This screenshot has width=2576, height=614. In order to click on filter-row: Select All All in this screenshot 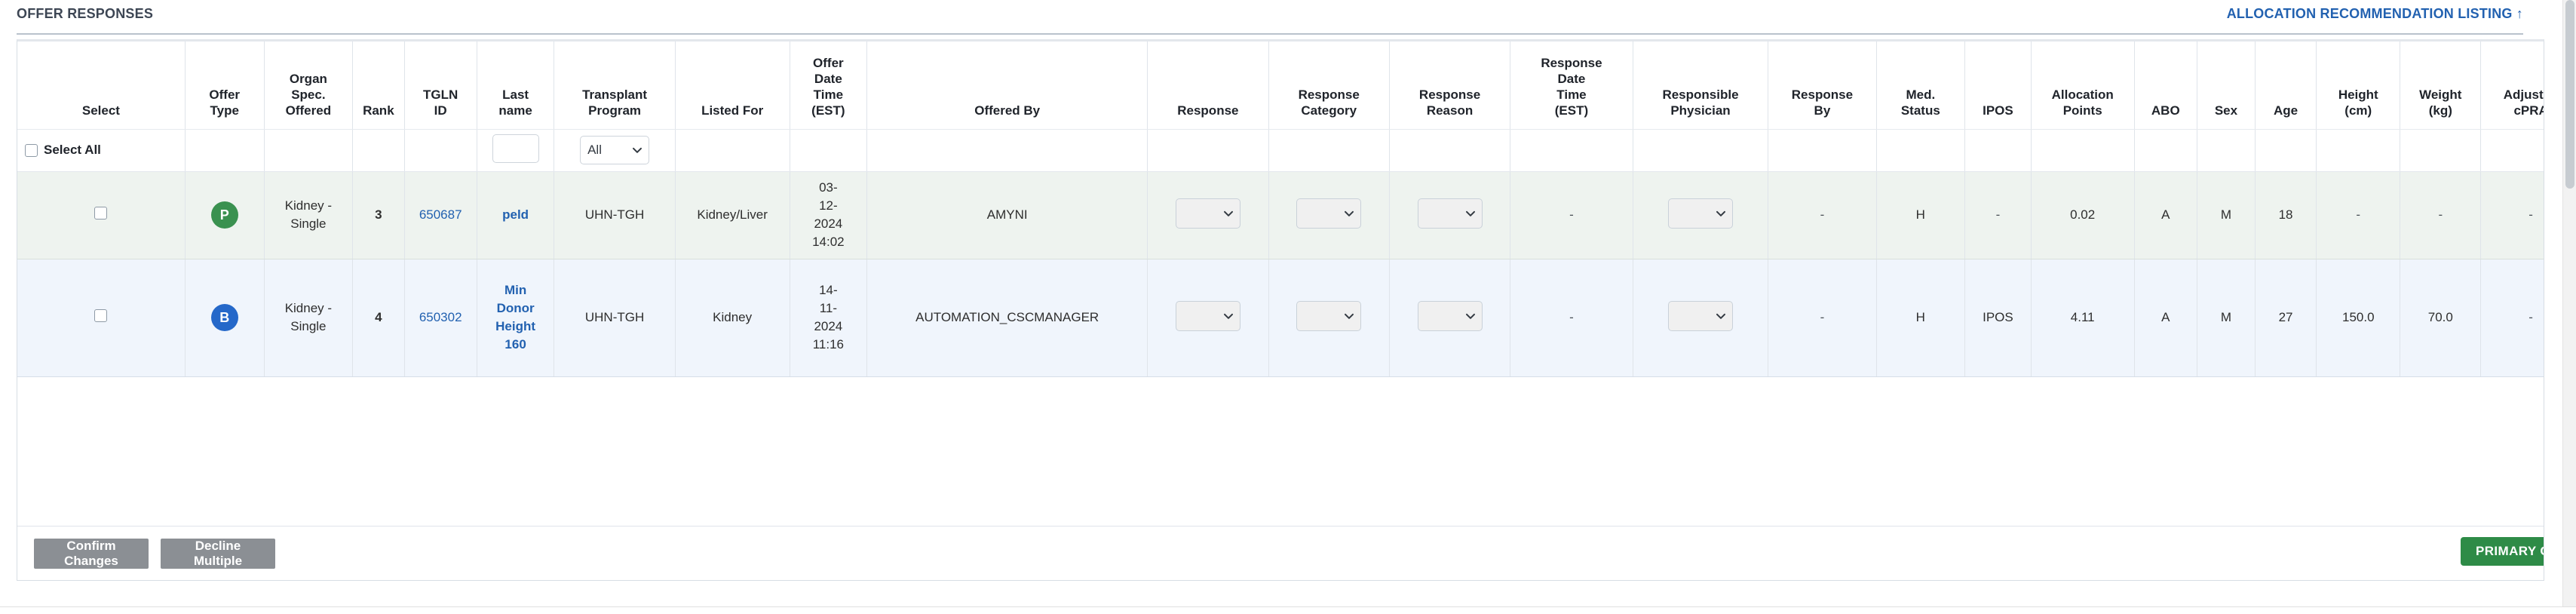, I will do `click(1280, 150)`.